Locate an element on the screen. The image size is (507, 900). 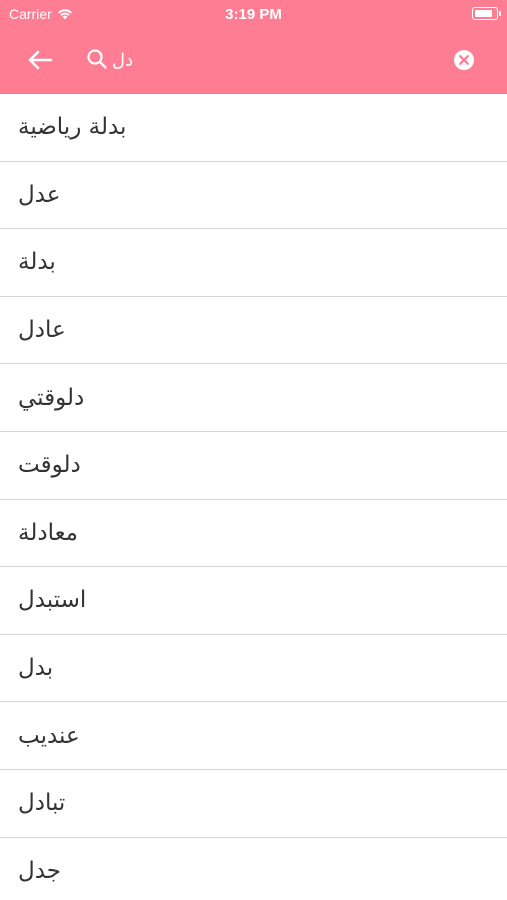
search-header: Carrier 3:19 PM is located at coordinates (253, 47).